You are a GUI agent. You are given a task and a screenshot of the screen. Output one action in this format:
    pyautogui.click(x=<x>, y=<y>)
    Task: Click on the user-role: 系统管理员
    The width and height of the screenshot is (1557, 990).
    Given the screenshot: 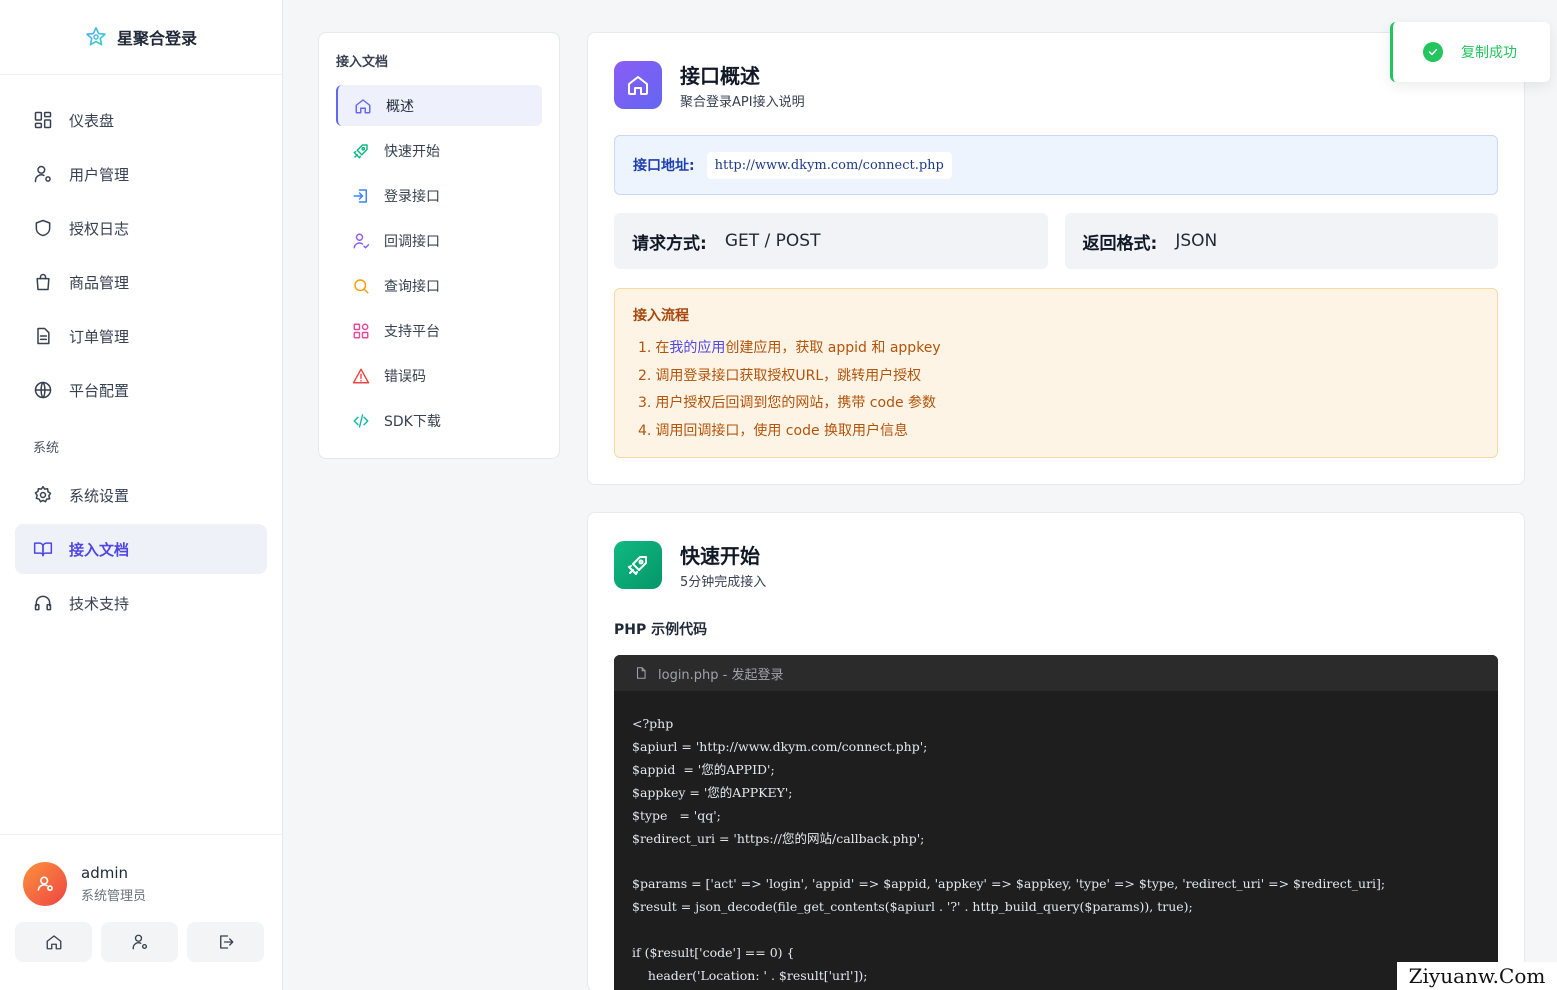 What is the action you would take?
    pyautogui.click(x=114, y=896)
    